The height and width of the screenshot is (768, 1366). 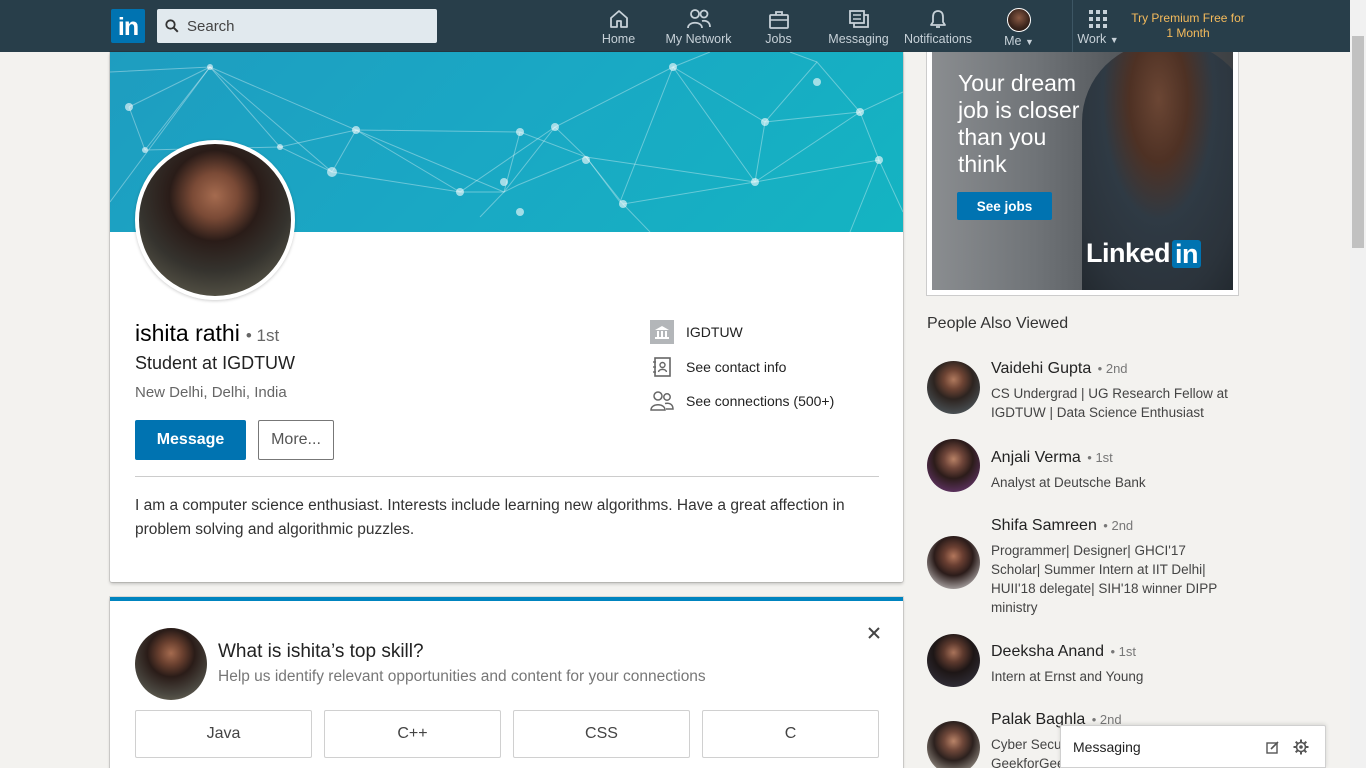 I want to click on person-name: Vaidehi Gupta • 2nd, so click(x=1059, y=369).